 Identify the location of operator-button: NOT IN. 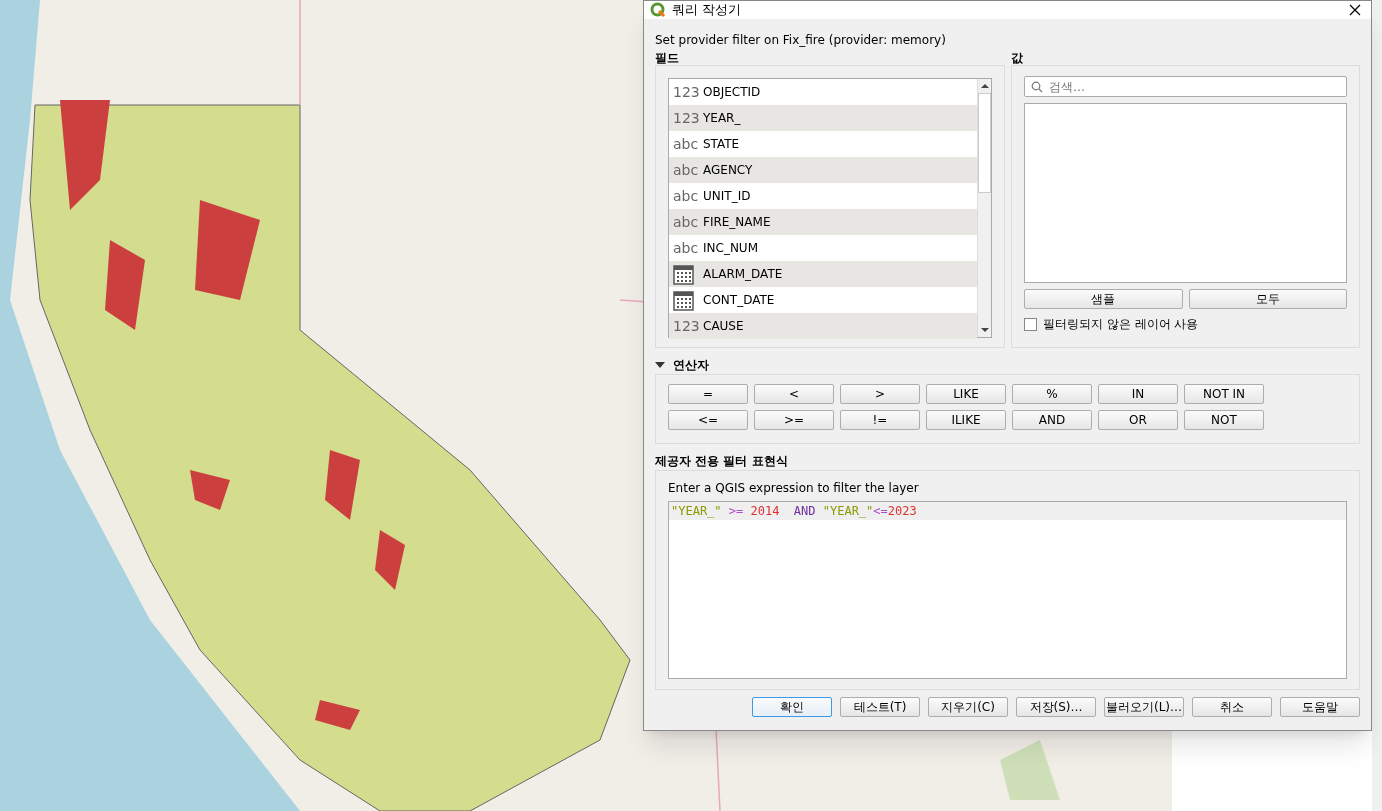
(1224, 394).